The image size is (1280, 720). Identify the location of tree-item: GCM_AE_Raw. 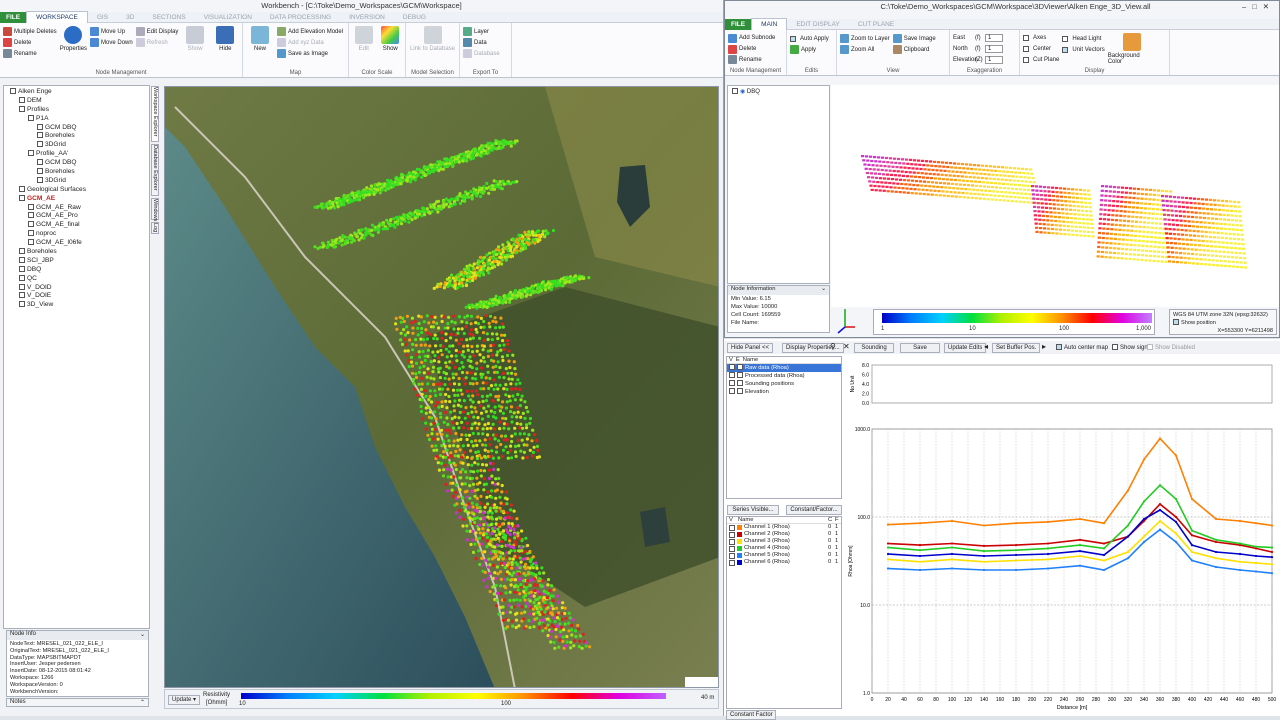
(77, 208).